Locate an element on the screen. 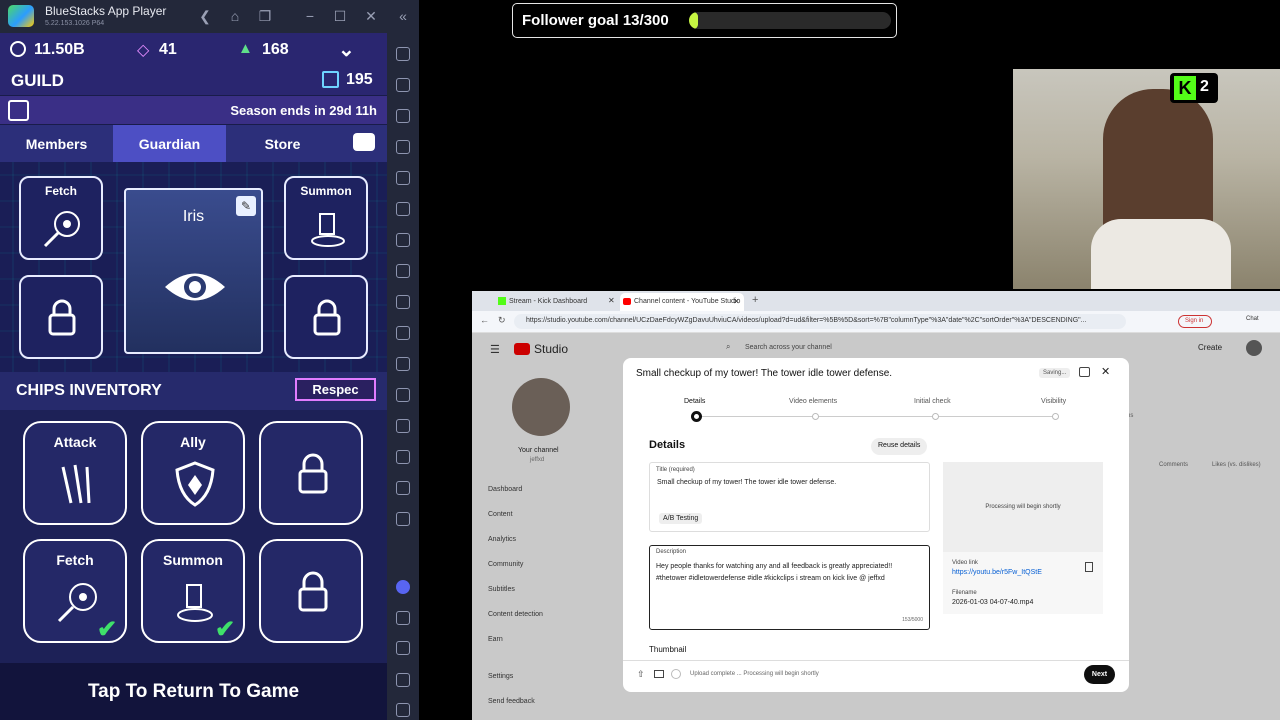  step-details: Details is located at coordinates (694, 401).